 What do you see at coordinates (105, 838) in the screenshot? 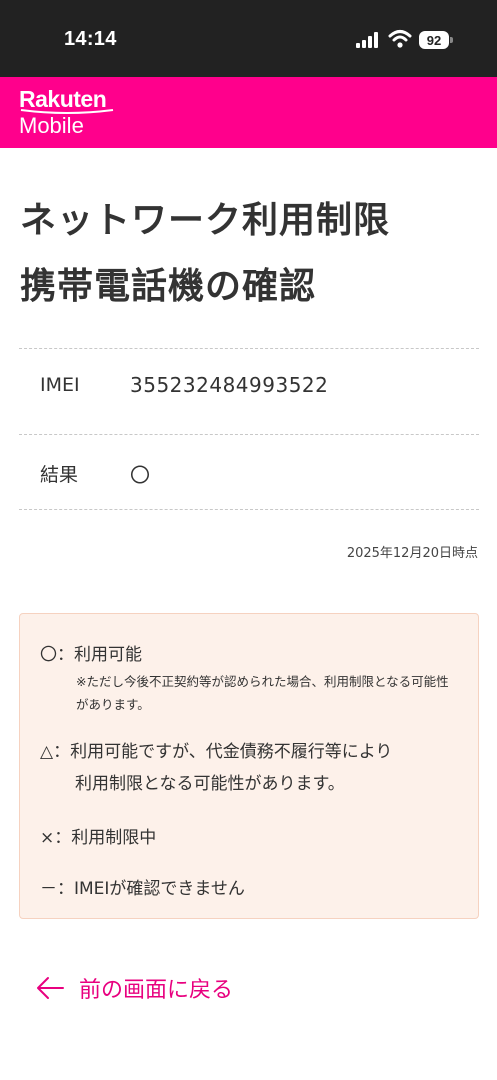
I see `legend-restricted-text: ：利用制限中` at bounding box center [105, 838].